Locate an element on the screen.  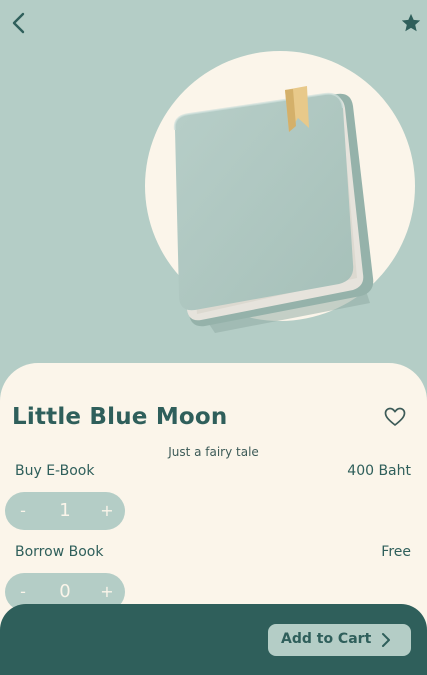
ebook-quantity-stepper: - 1 + is located at coordinates (65, 511).